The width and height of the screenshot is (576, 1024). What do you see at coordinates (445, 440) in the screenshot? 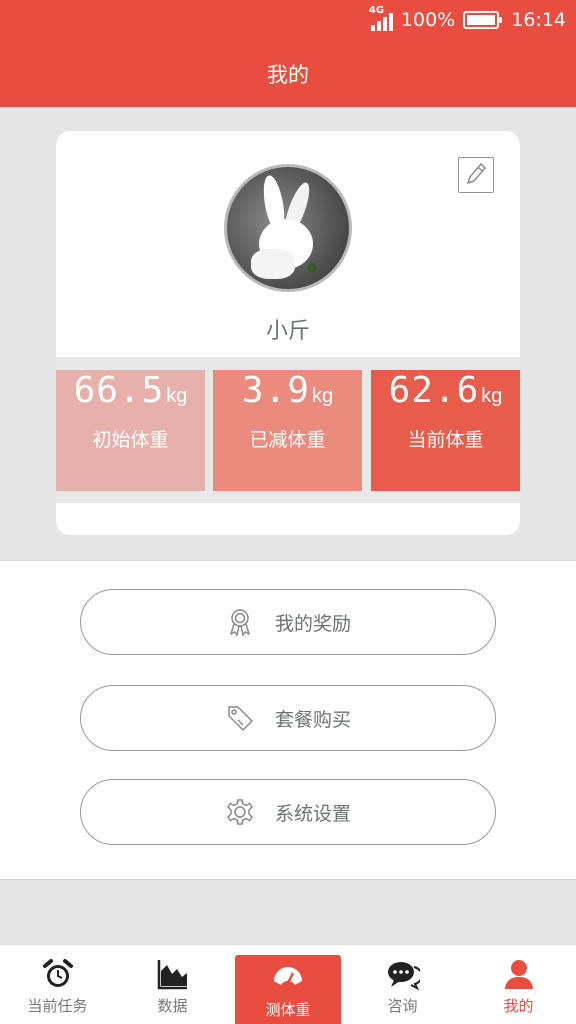
I see `current-weight-label: 当前体重` at bounding box center [445, 440].